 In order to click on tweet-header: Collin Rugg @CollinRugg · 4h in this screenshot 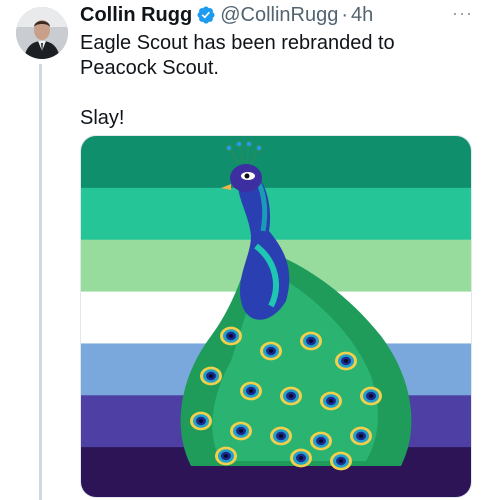, I will do `click(226, 15)`.